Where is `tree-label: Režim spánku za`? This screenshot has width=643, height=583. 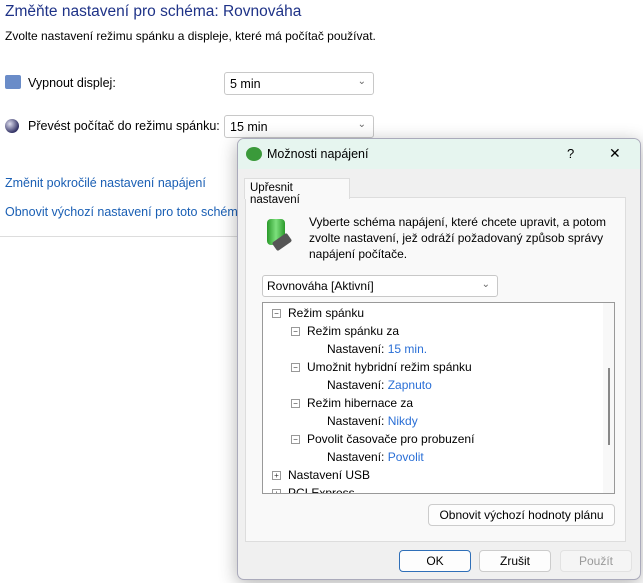 tree-label: Režim spánku za is located at coordinates (353, 331).